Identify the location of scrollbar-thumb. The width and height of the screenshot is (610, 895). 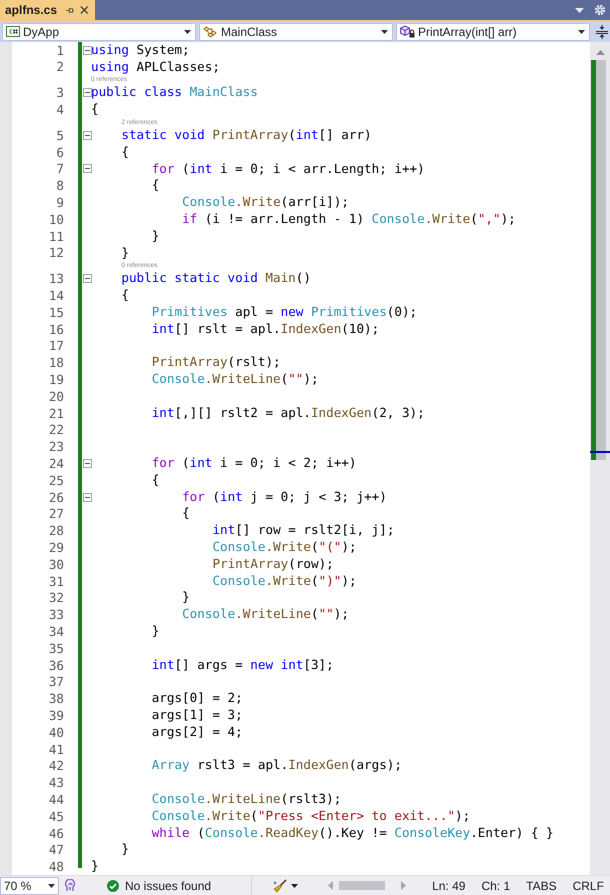
(598, 260).